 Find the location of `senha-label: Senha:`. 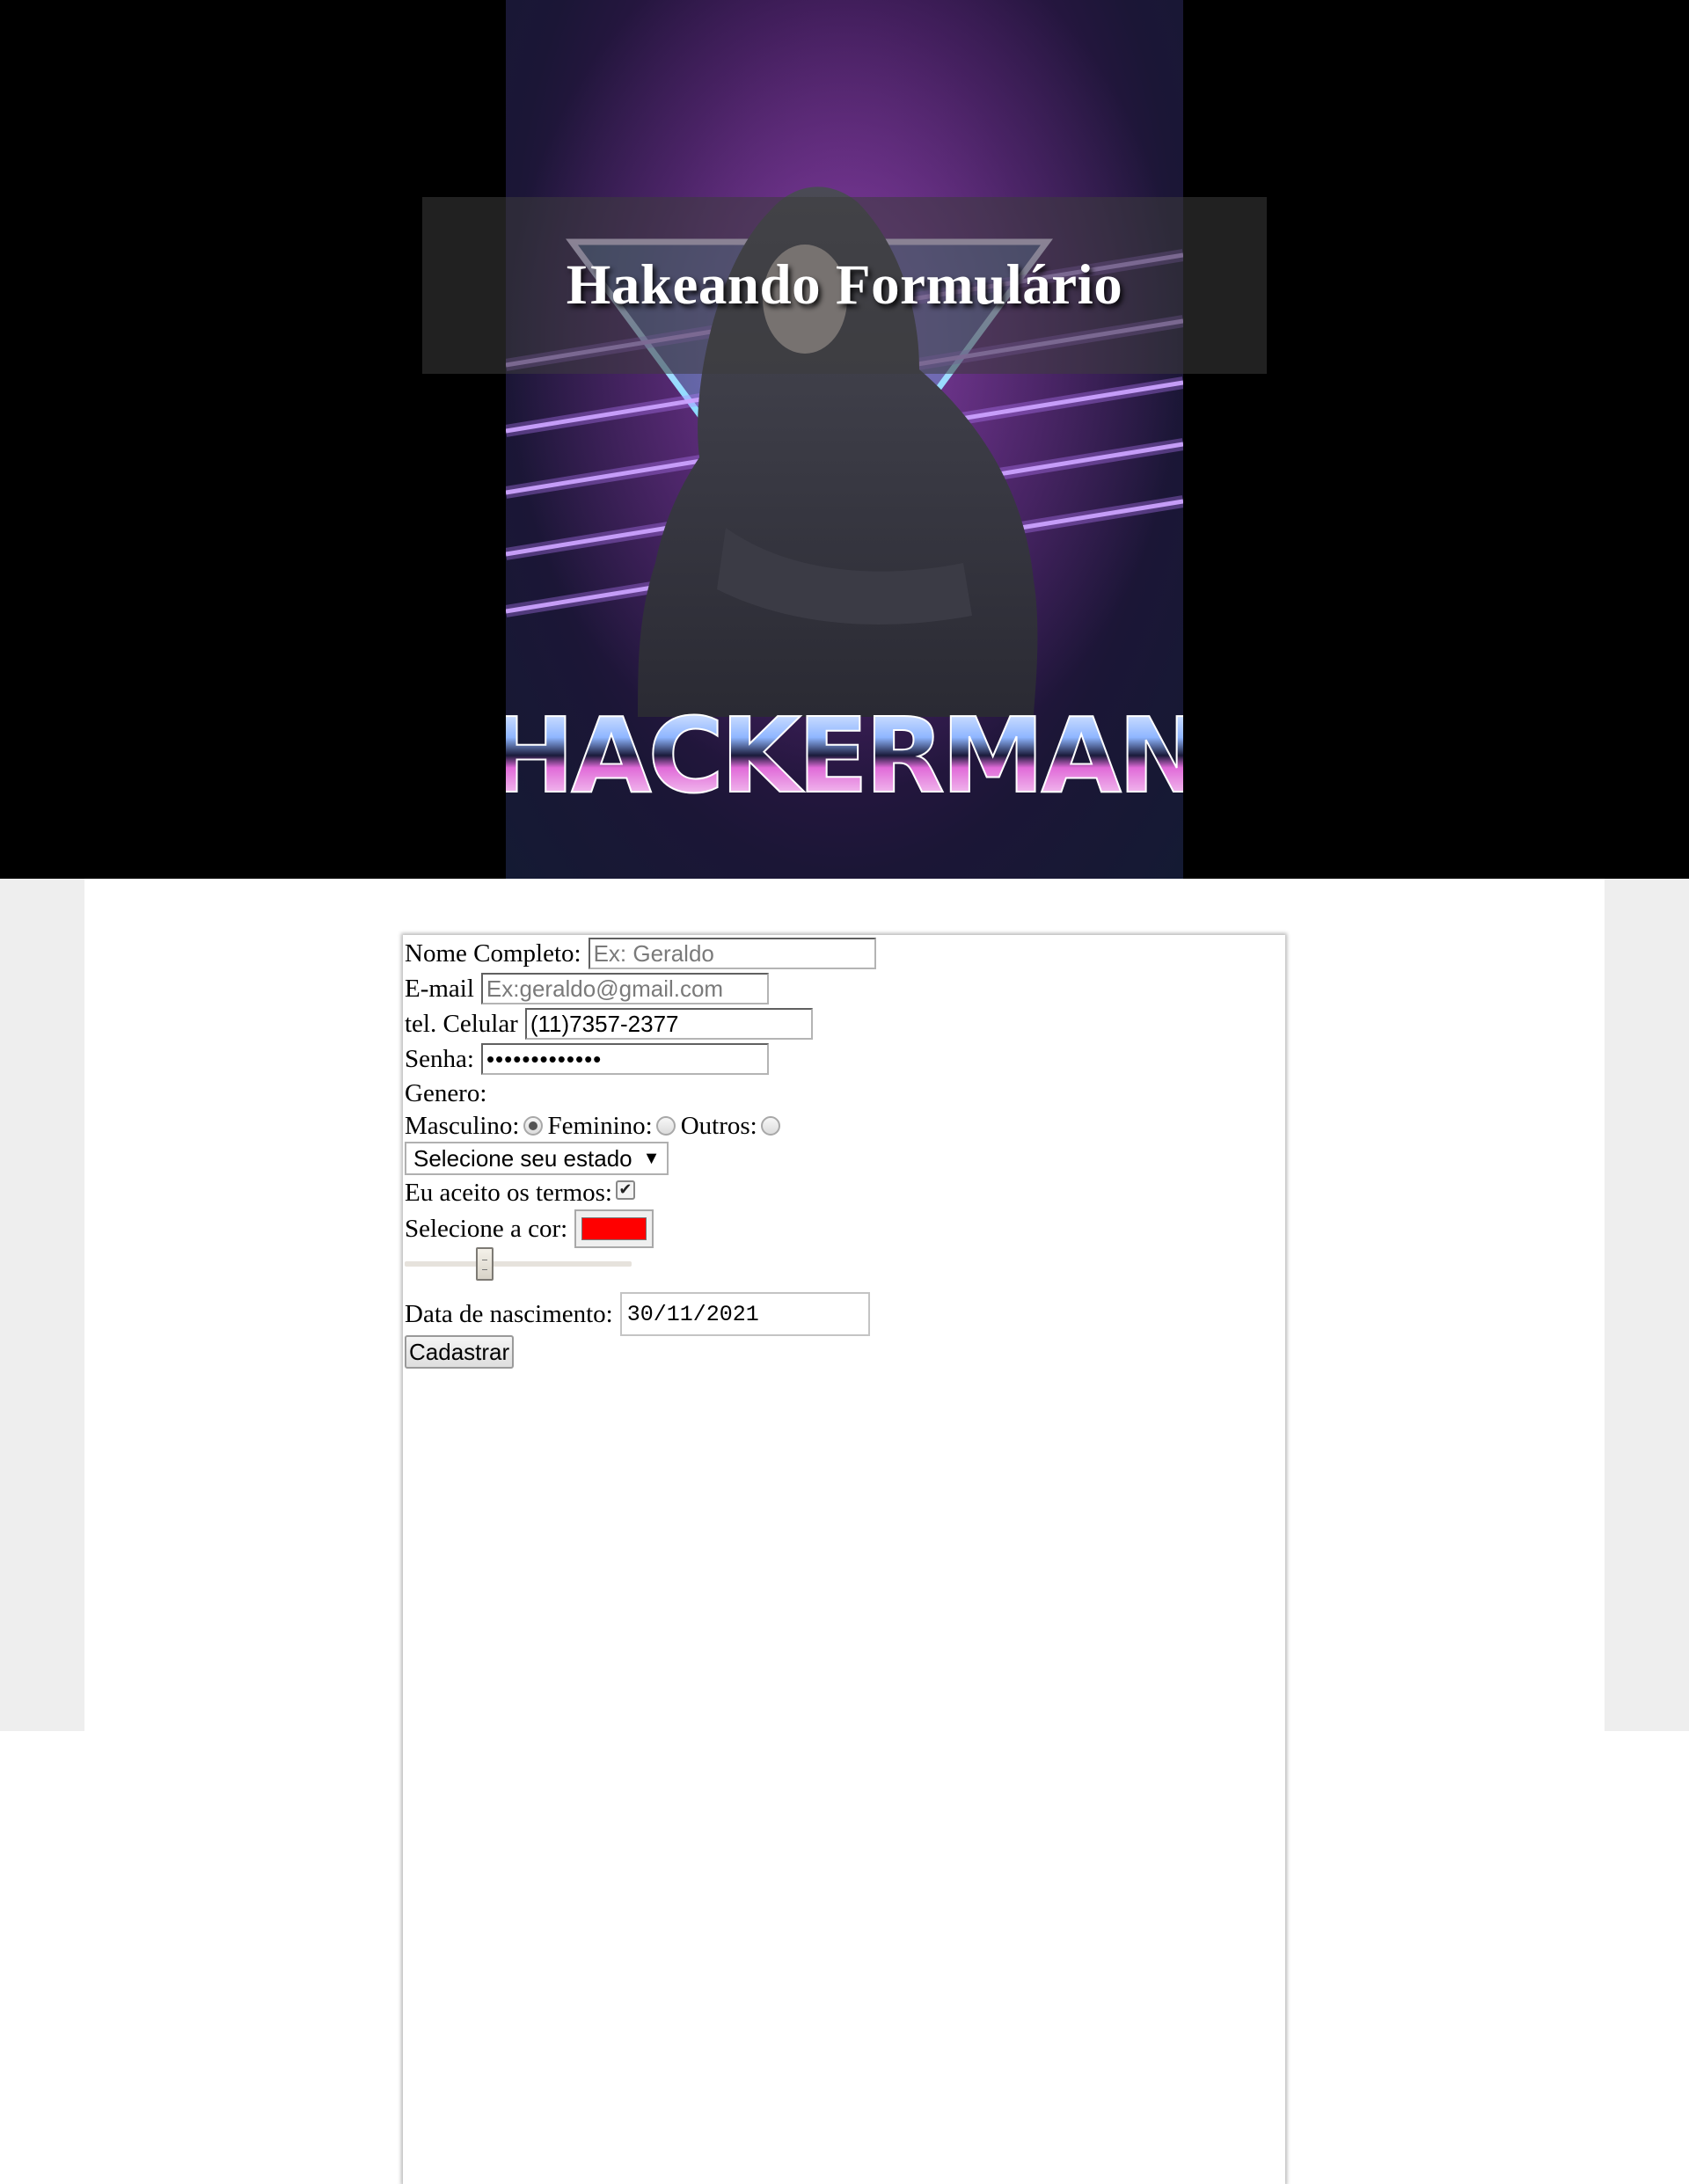

senha-label: Senha: is located at coordinates (439, 1058).